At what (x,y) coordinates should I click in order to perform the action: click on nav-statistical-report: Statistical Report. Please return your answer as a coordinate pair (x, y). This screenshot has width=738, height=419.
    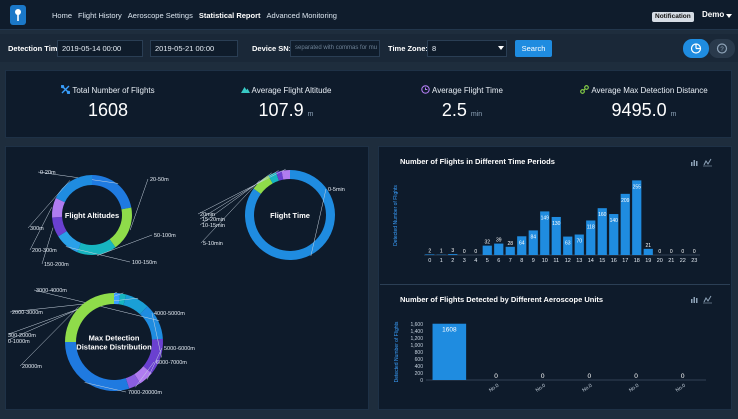
    Looking at the image, I should click on (230, 15).